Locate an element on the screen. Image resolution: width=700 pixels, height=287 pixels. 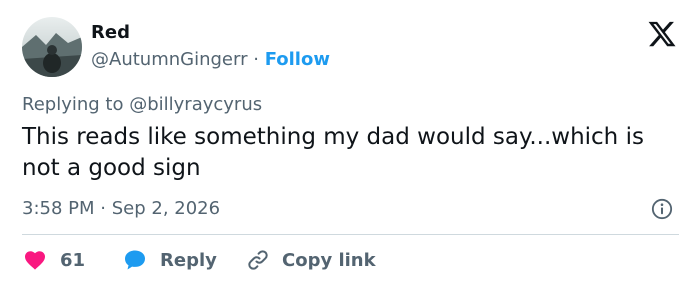
timestamp: 3:58 PM · Sep 2, 2026 is located at coordinates (121, 208).